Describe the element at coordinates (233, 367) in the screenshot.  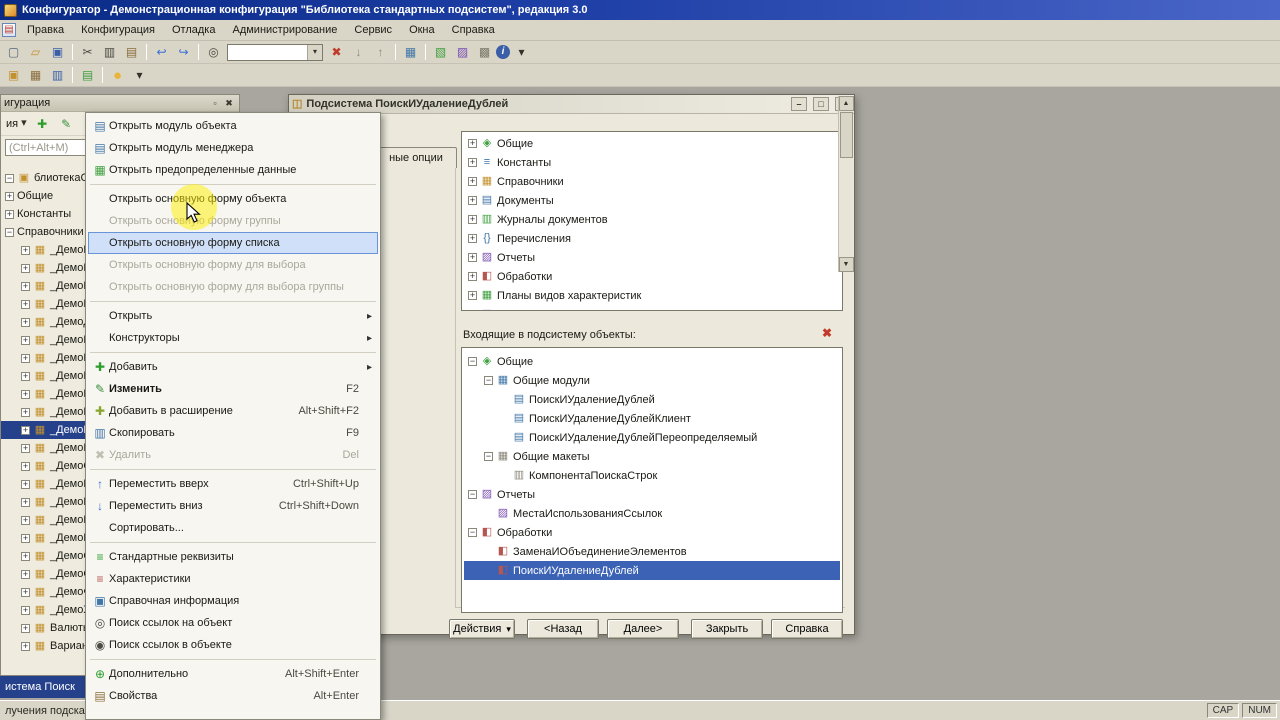
I see `menu-item: ✚ Добавить` at that location.